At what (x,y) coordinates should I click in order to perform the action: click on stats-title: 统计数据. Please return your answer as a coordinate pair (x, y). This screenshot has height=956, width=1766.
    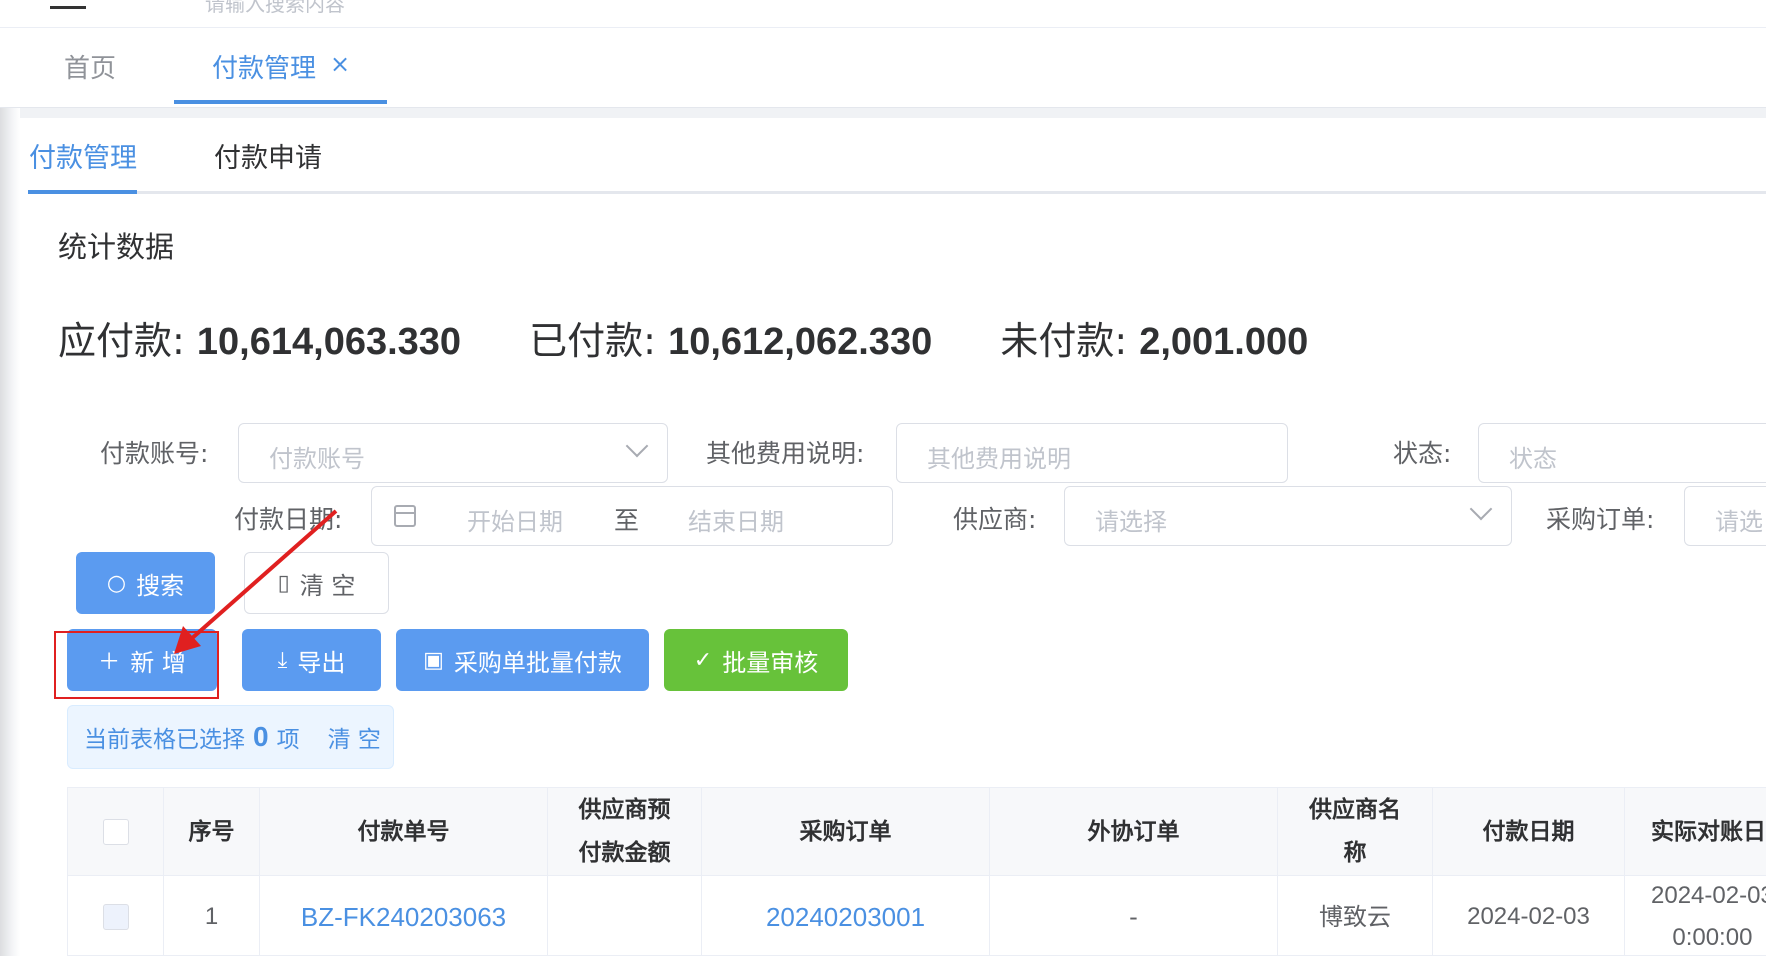
    Looking at the image, I should click on (116, 247).